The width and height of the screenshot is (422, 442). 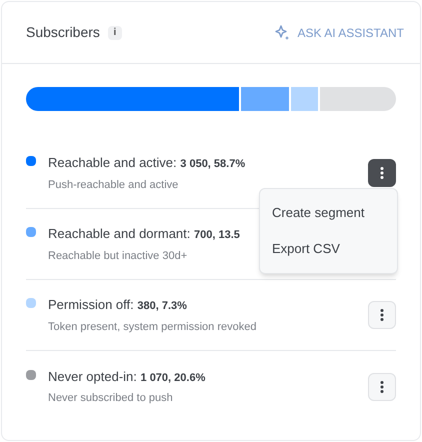 I want to click on segment-description: Token present, system permission revoked, so click(x=152, y=327).